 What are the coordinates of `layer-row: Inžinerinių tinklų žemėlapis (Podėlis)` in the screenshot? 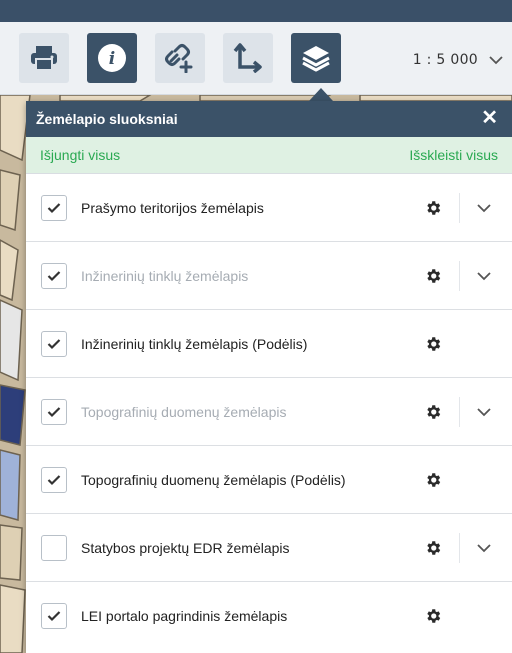 It's located at (269, 344).